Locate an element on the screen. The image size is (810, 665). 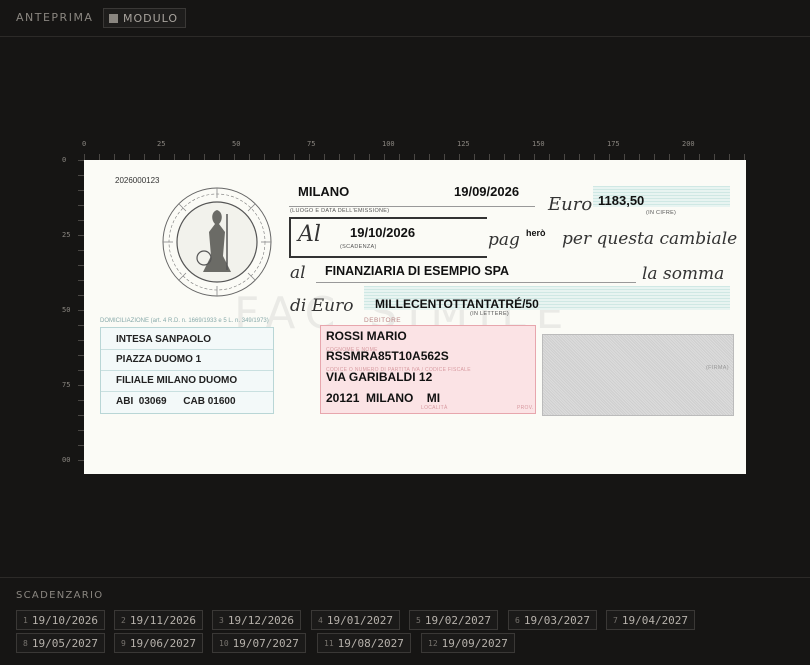
payee-name: FINANZIARIA DI ESEMPIO SPA is located at coordinates (417, 271).